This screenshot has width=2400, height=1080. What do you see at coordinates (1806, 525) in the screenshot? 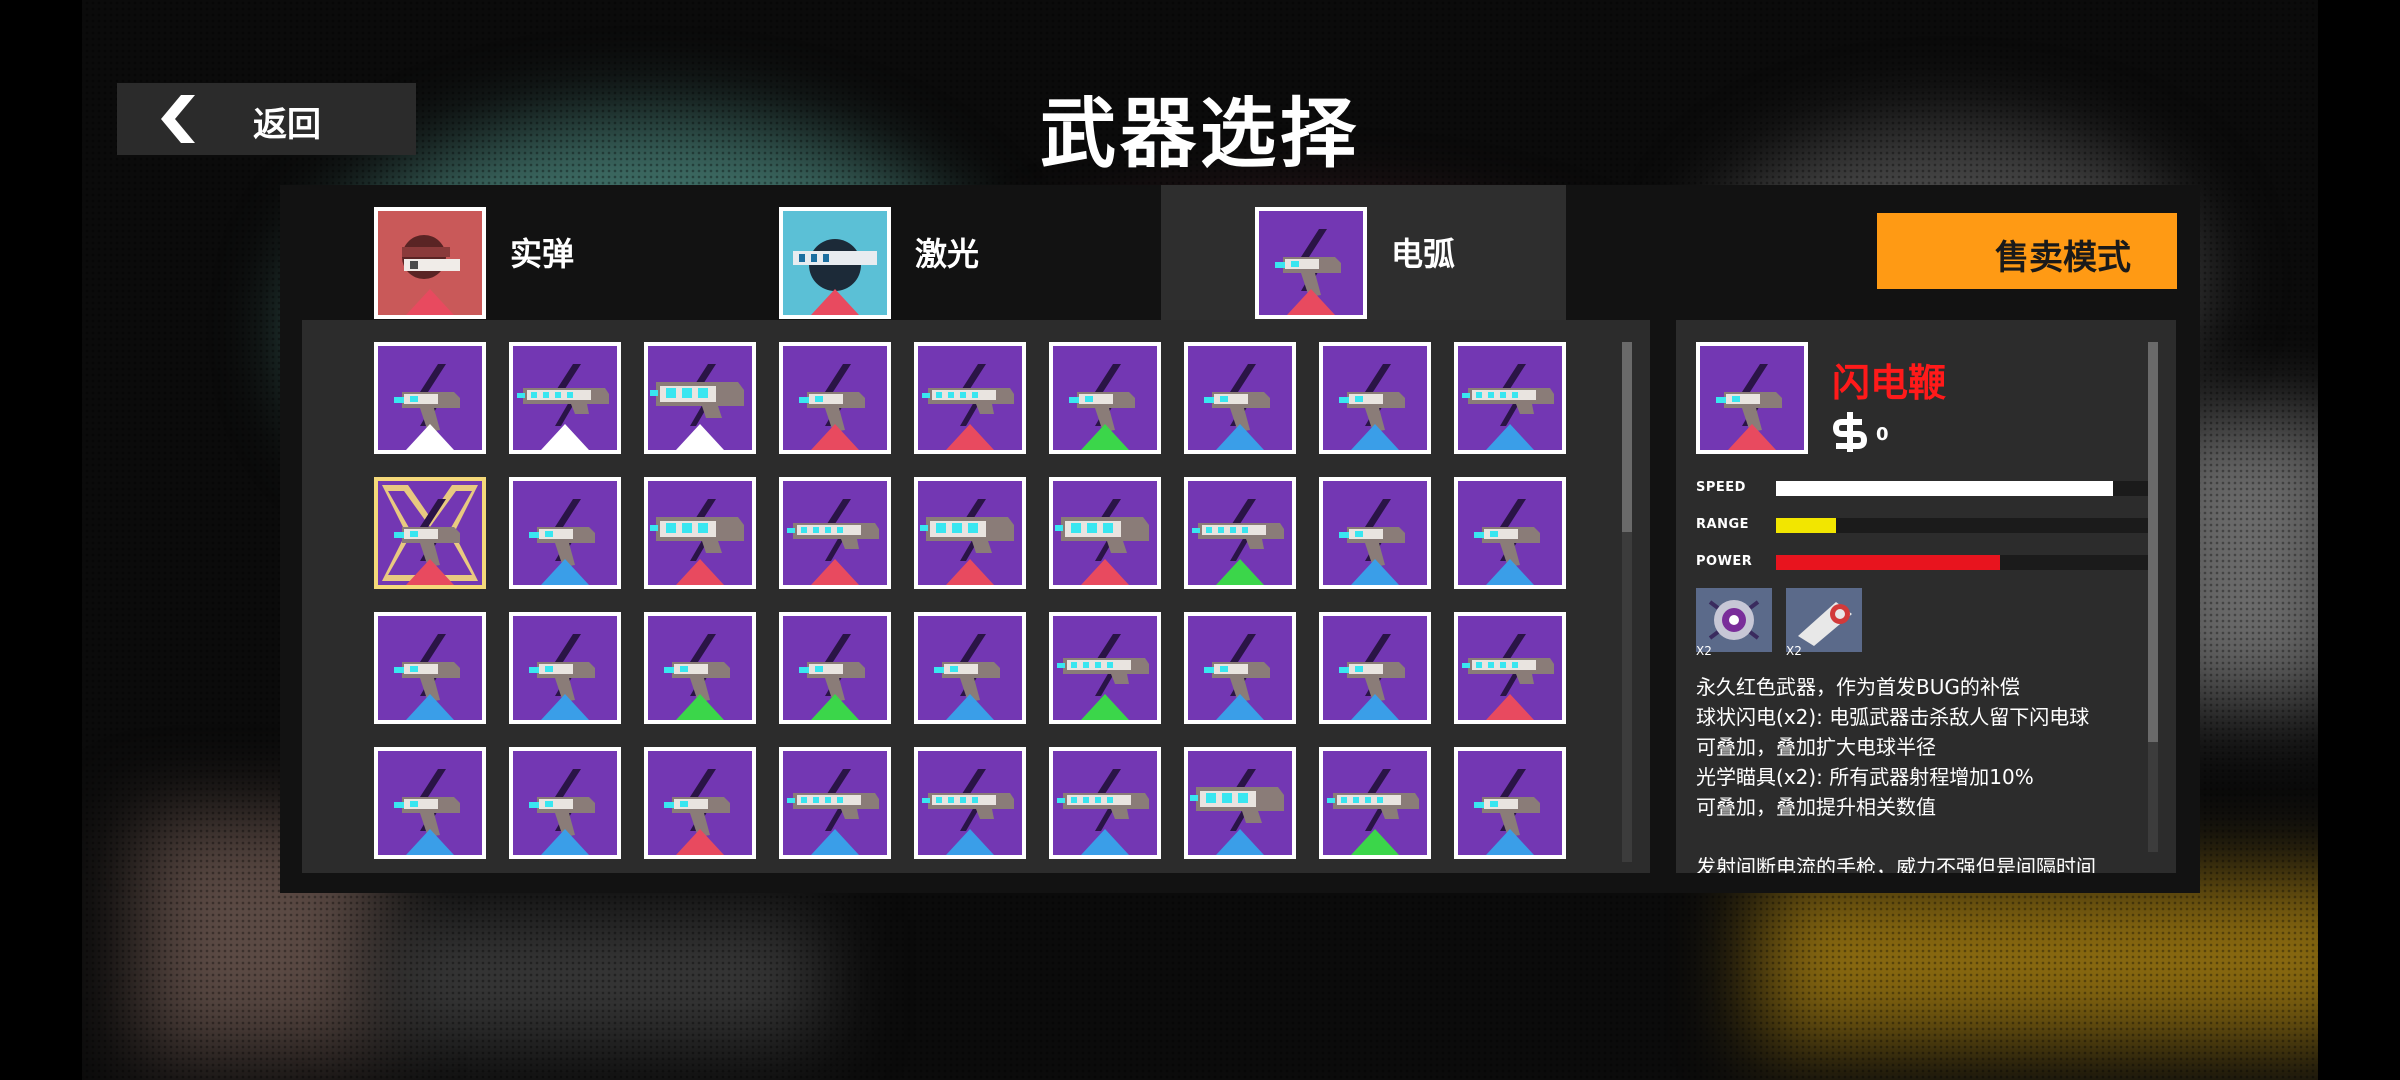
I see `range-bar-fill` at bounding box center [1806, 525].